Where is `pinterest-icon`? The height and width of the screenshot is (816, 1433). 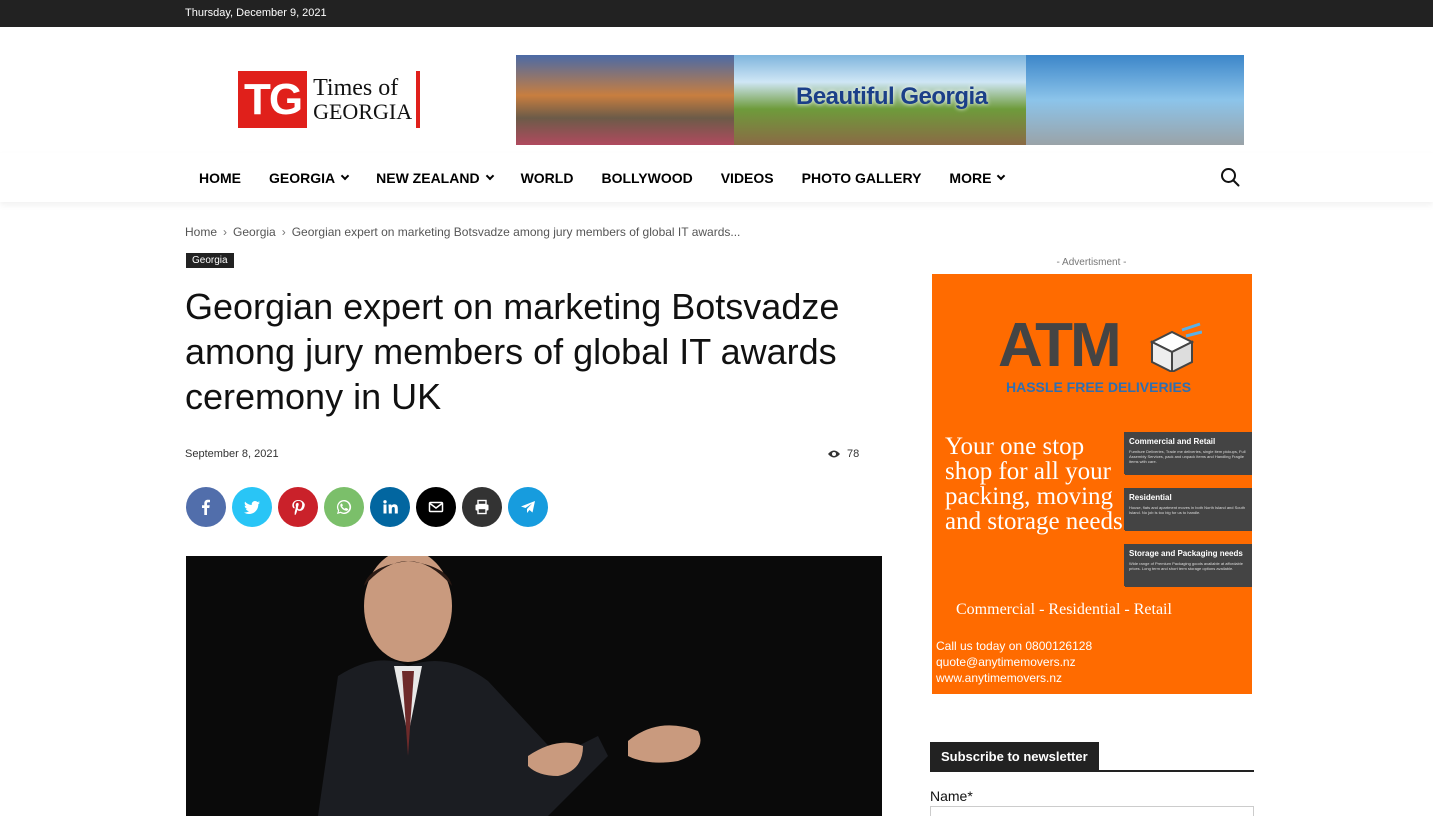 pinterest-icon is located at coordinates (298, 507).